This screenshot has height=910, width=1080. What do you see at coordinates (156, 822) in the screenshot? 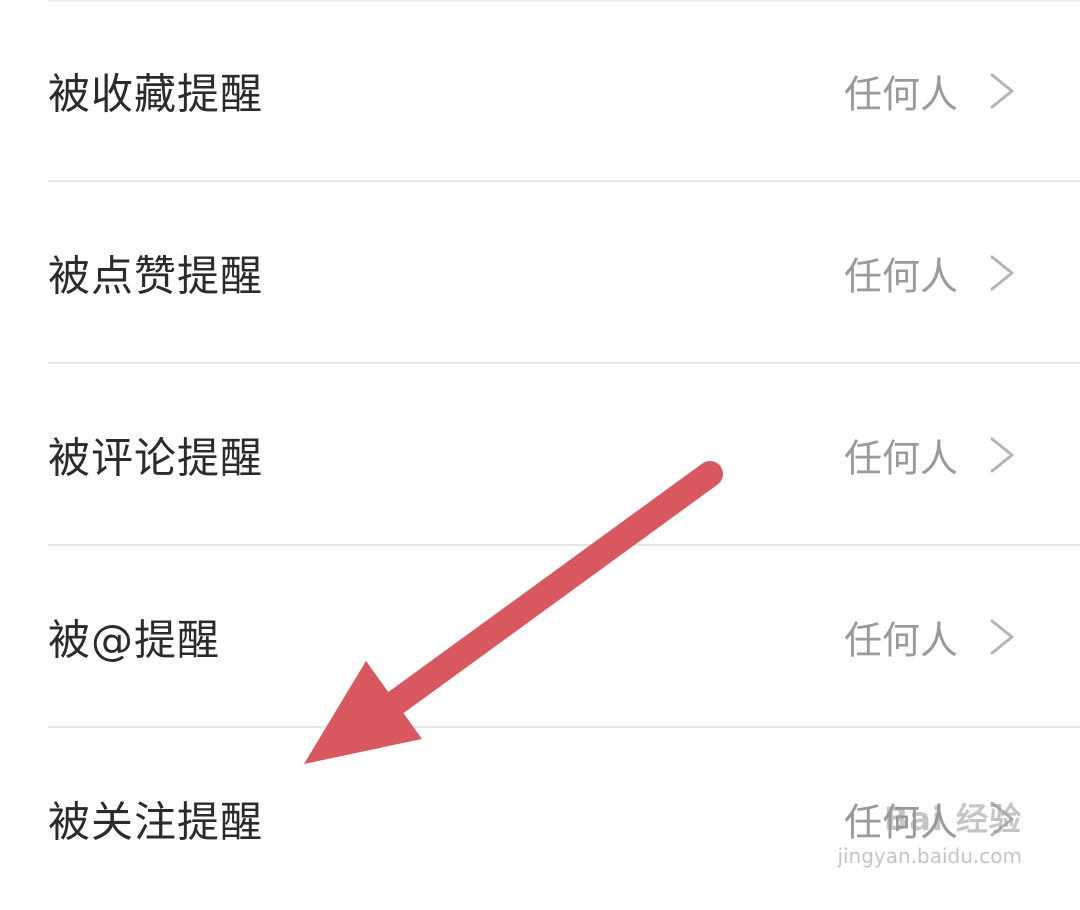
I see `row-label: 被关注提醒` at bounding box center [156, 822].